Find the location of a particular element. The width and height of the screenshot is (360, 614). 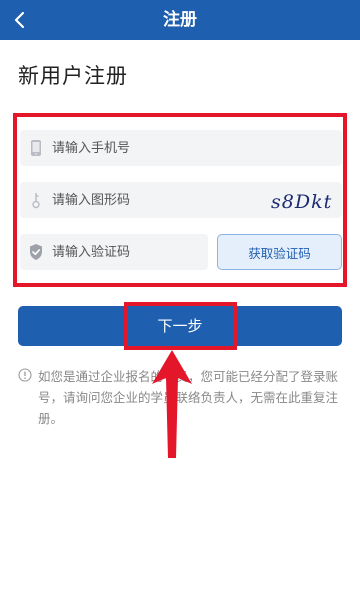

header-title: 注册 is located at coordinates (180, 20).